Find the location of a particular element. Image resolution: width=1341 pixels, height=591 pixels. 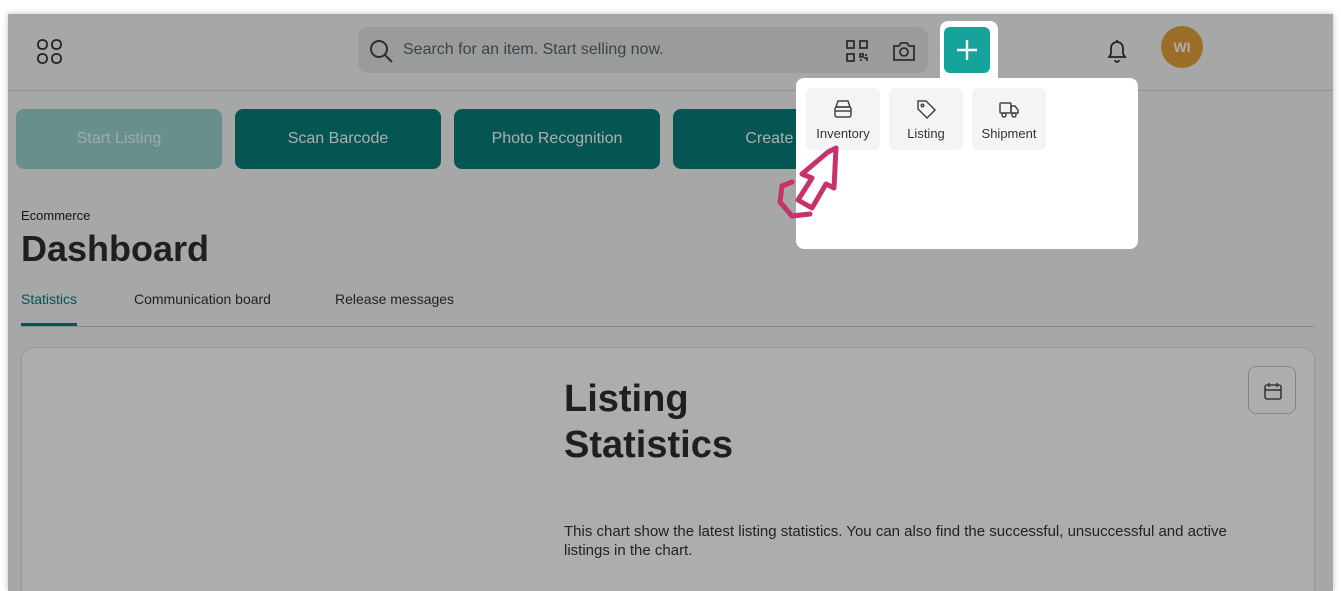

menu-item-label: Listing is located at coordinates (926, 133).